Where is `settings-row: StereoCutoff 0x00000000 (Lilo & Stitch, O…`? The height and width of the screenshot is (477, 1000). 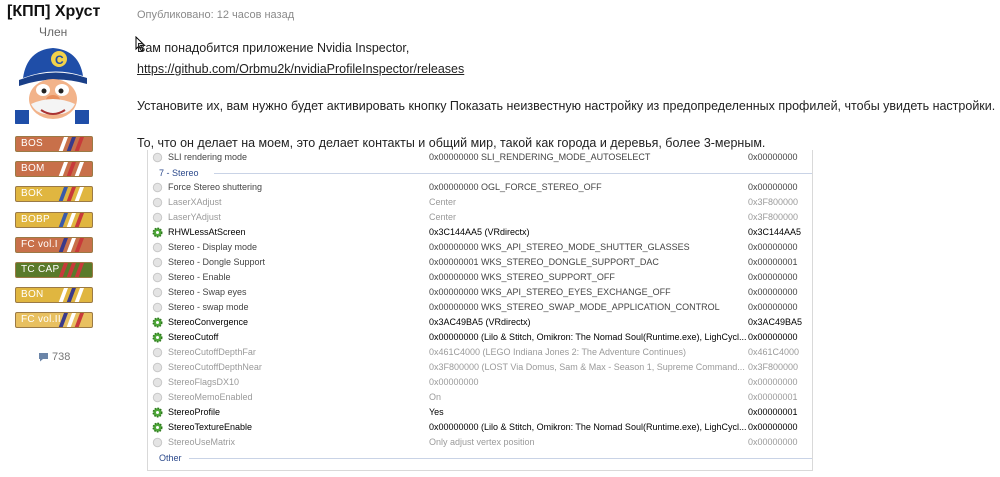 settings-row: StereoCutoff 0x00000000 (Lilo & Stitch, O… is located at coordinates (480, 337).